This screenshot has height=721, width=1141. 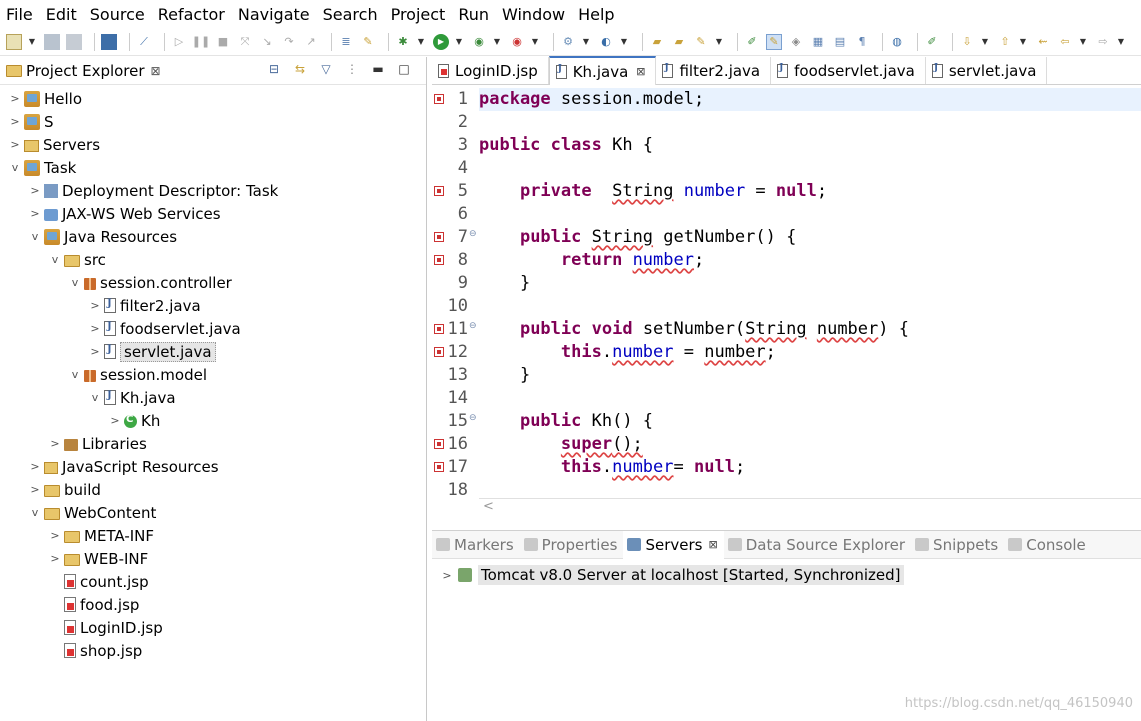 What do you see at coordinates (289, 42) in the screenshot?
I see `step-over-icon: ↷` at bounding box center [289, 42].